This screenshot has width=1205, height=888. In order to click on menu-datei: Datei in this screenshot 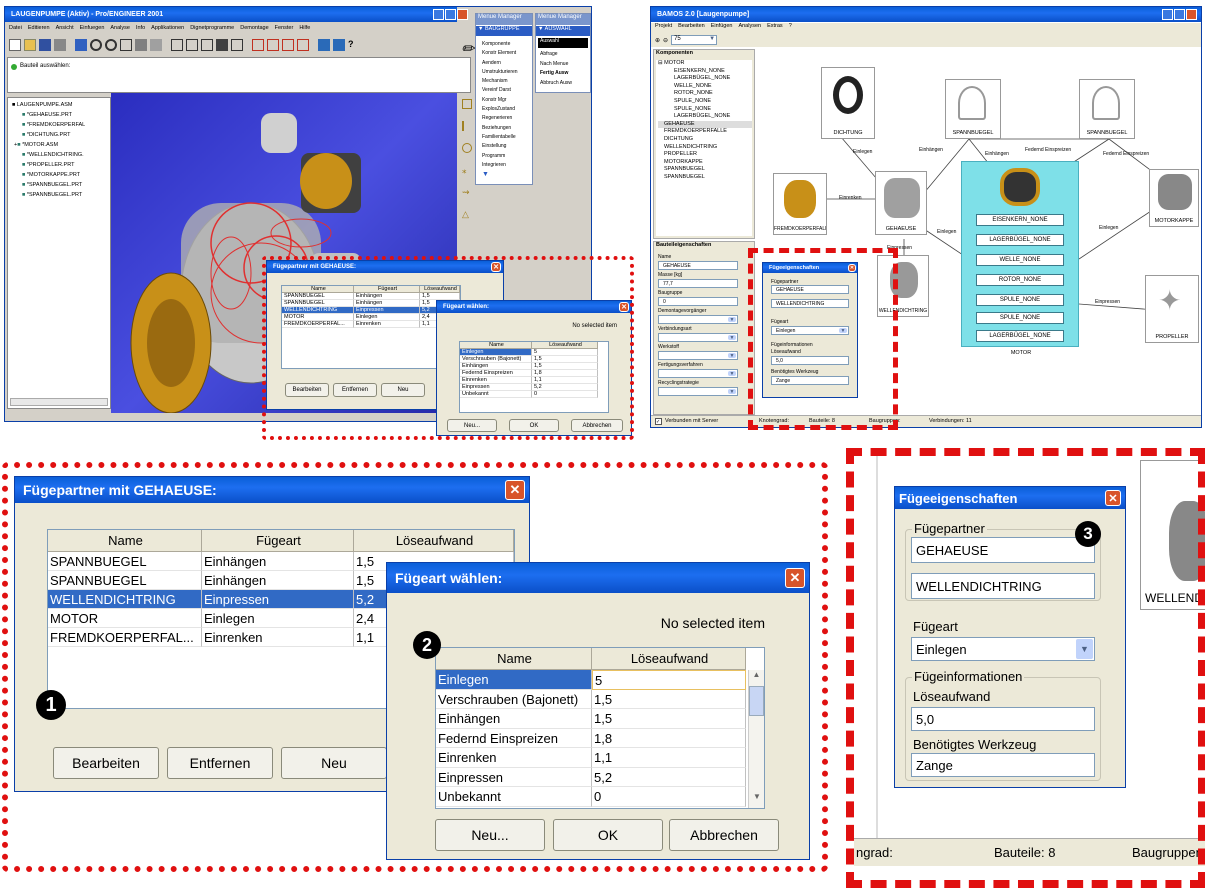, I will do `click(15, 28)`.